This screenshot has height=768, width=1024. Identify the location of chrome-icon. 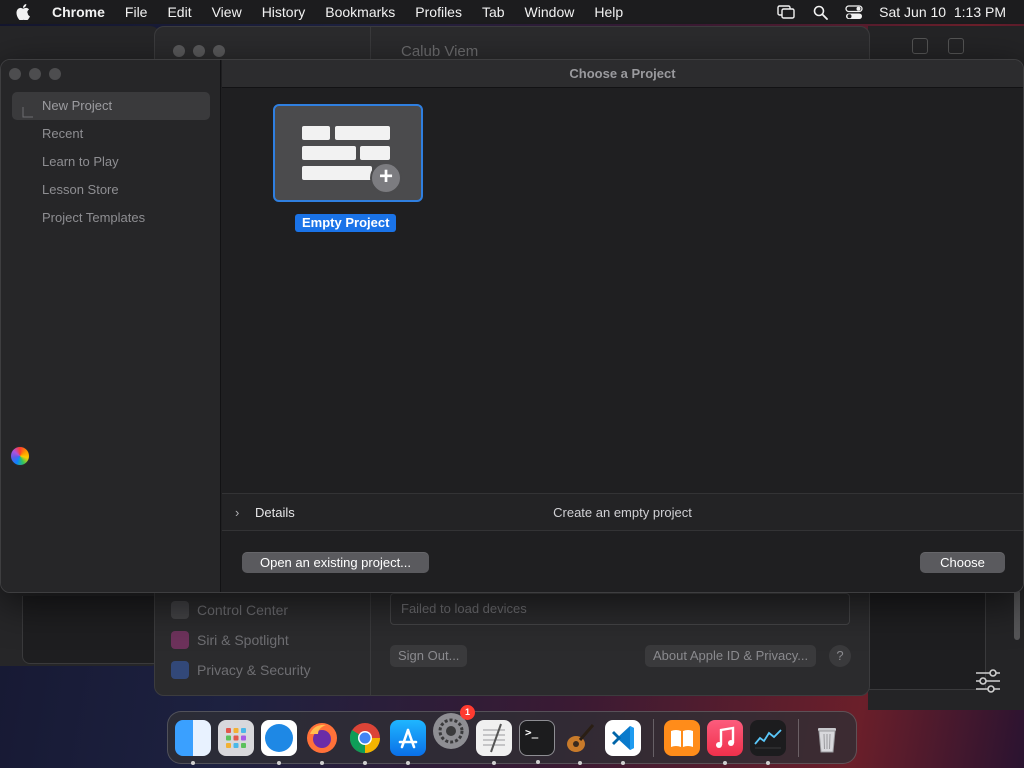
(365, 742).